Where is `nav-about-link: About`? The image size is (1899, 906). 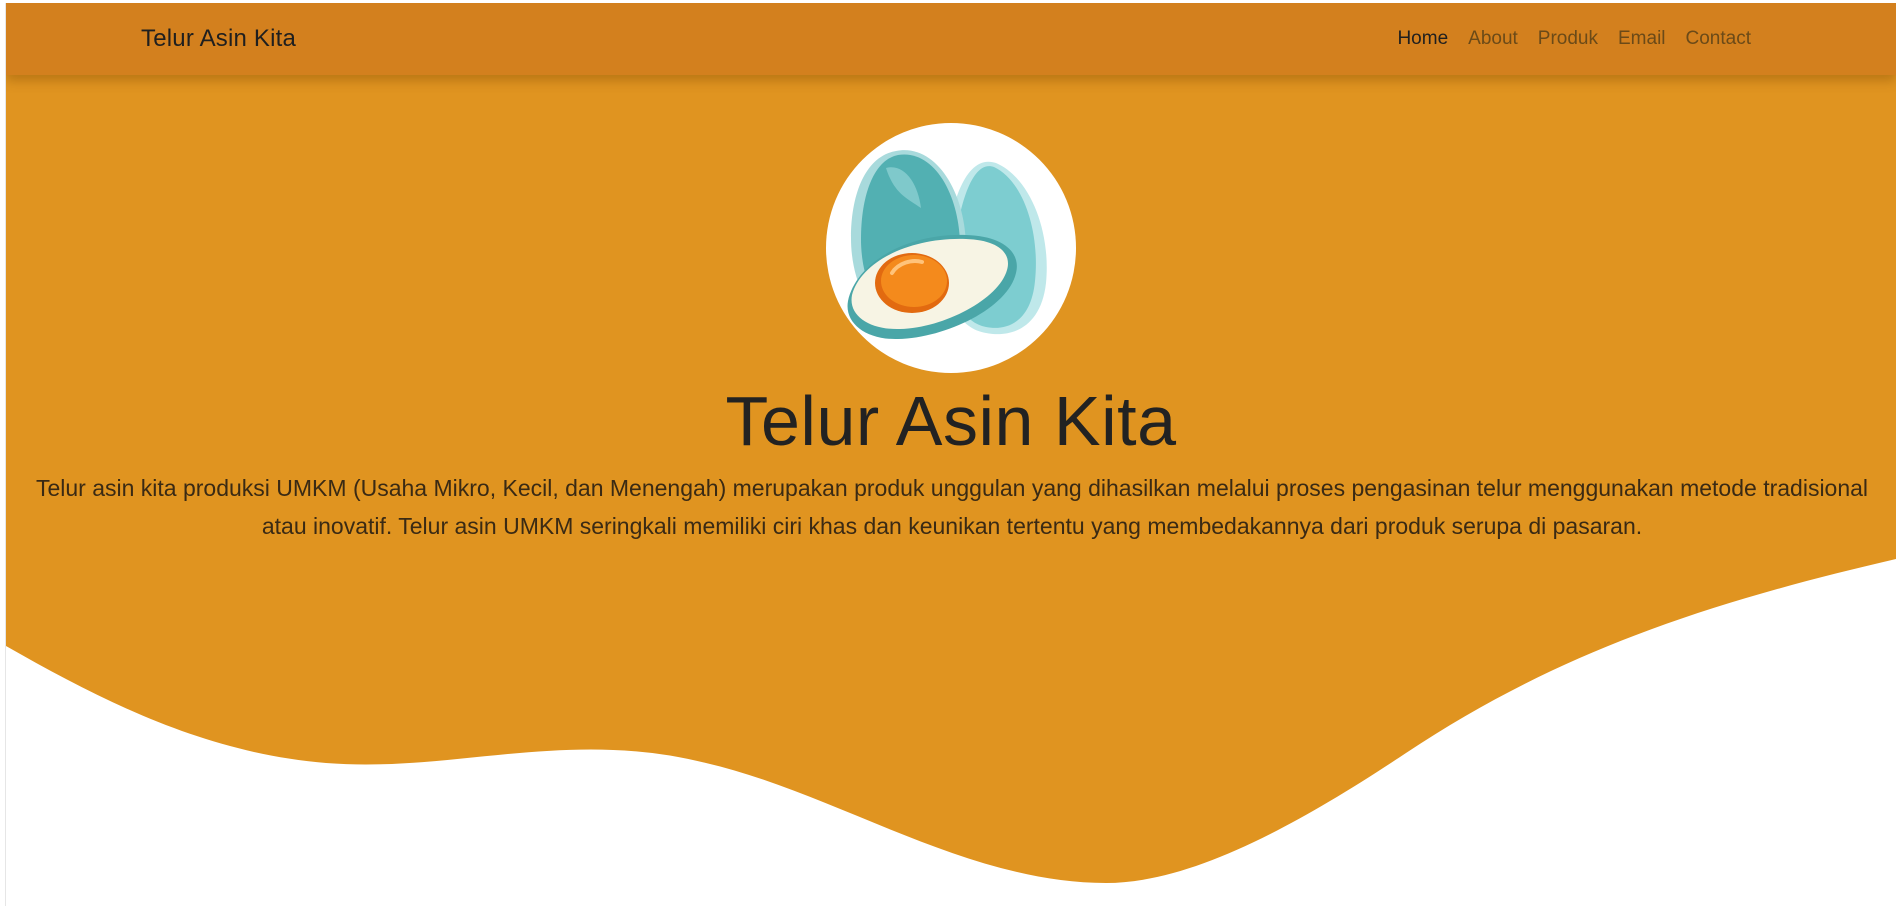
nav-about-link: About is located at coordinates (1493, 39).